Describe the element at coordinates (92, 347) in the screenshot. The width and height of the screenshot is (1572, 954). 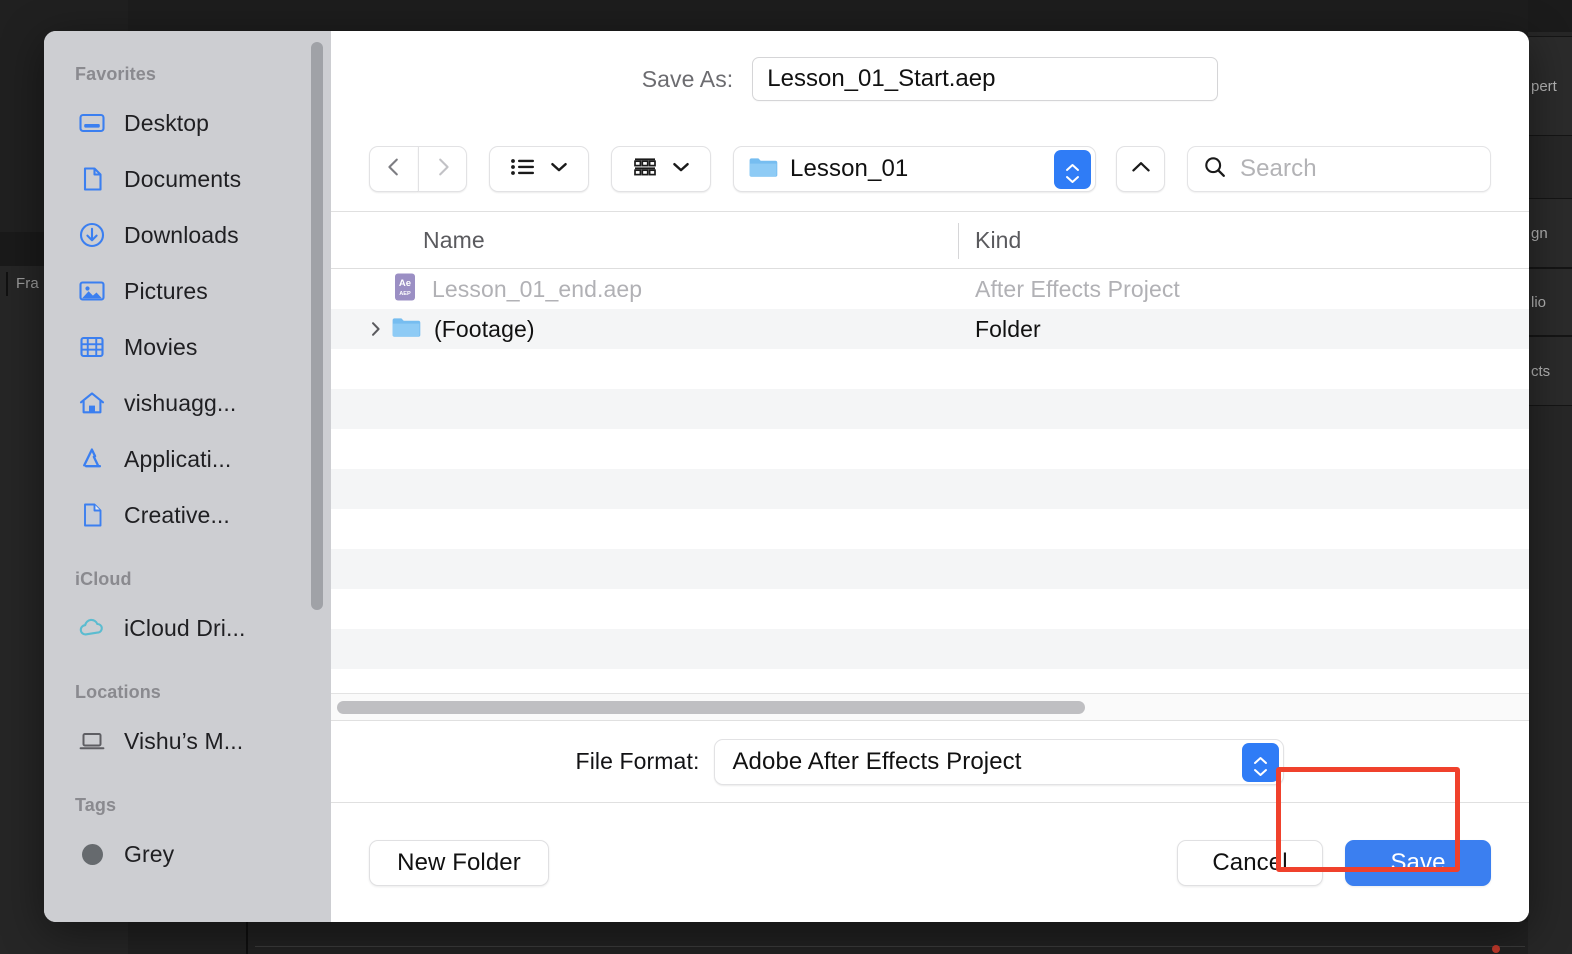
I see `movies-icon` at that location.